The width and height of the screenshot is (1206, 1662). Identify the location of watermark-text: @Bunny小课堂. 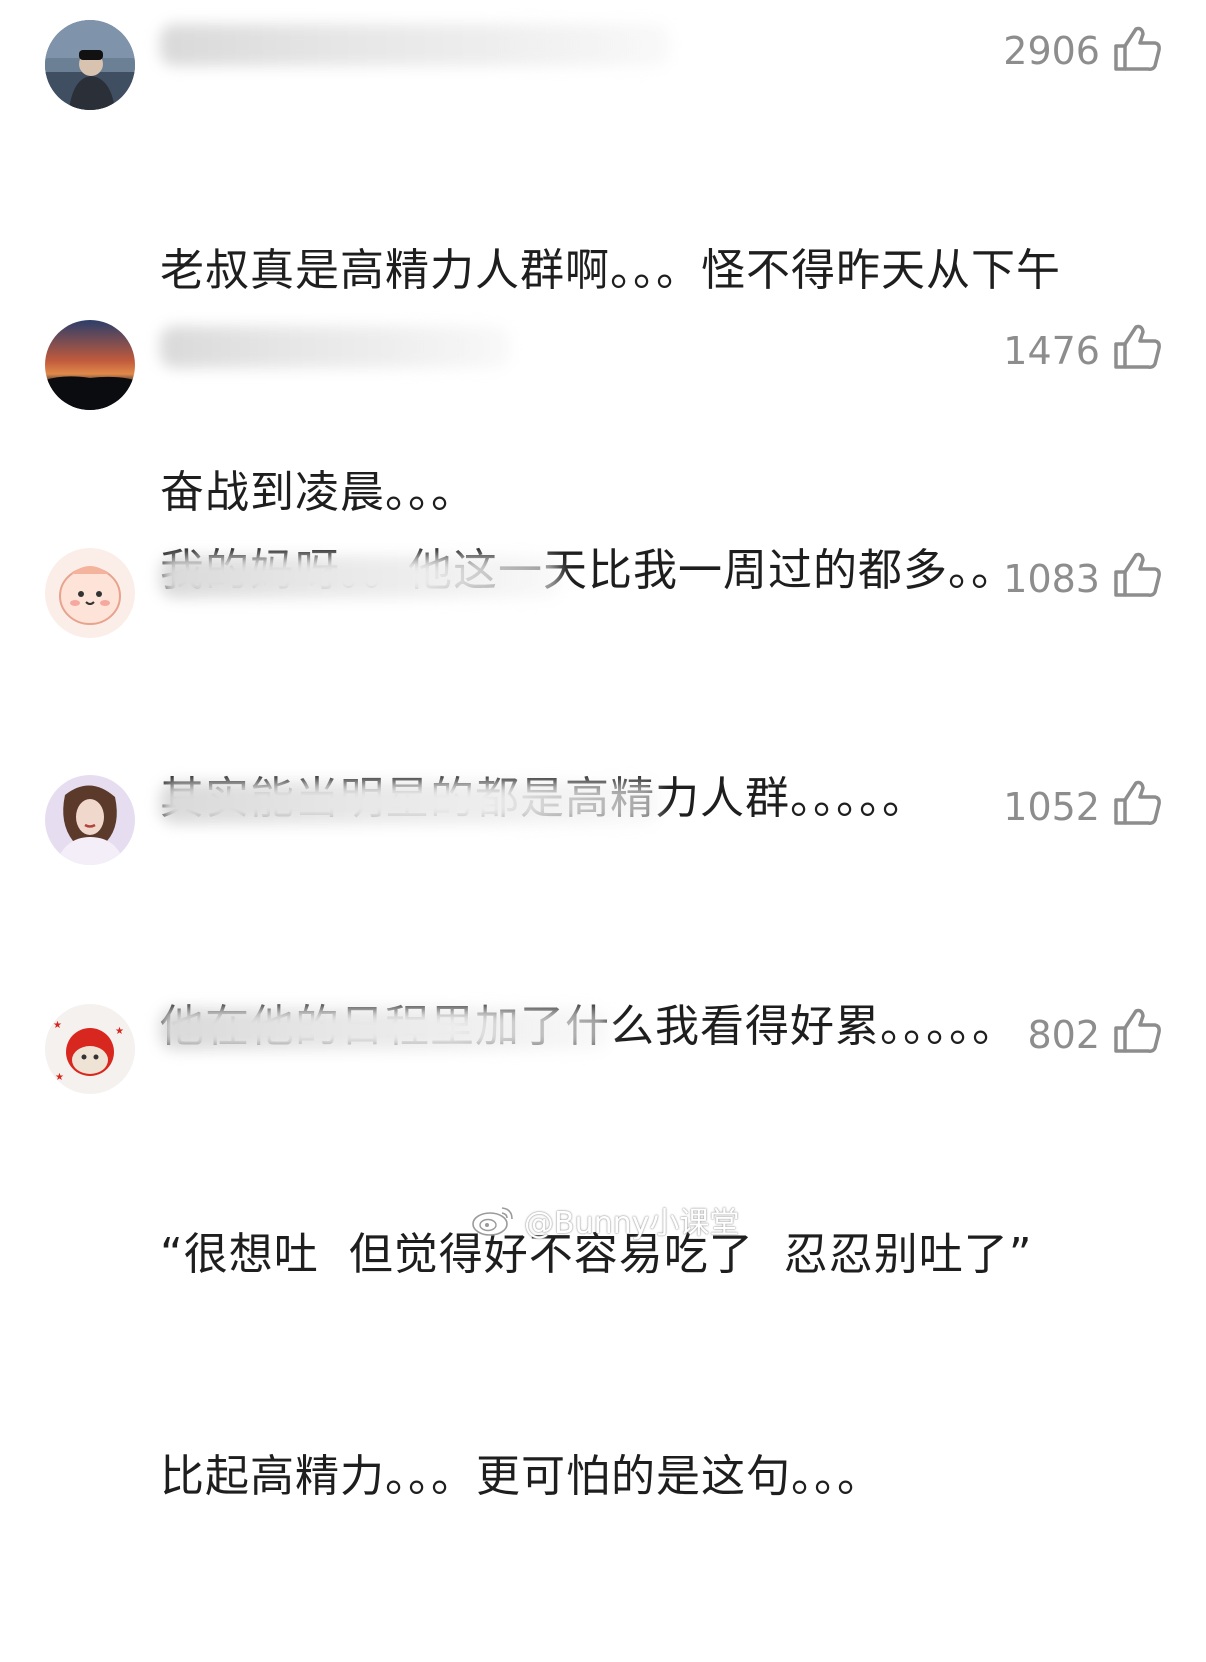
(632, 1223).